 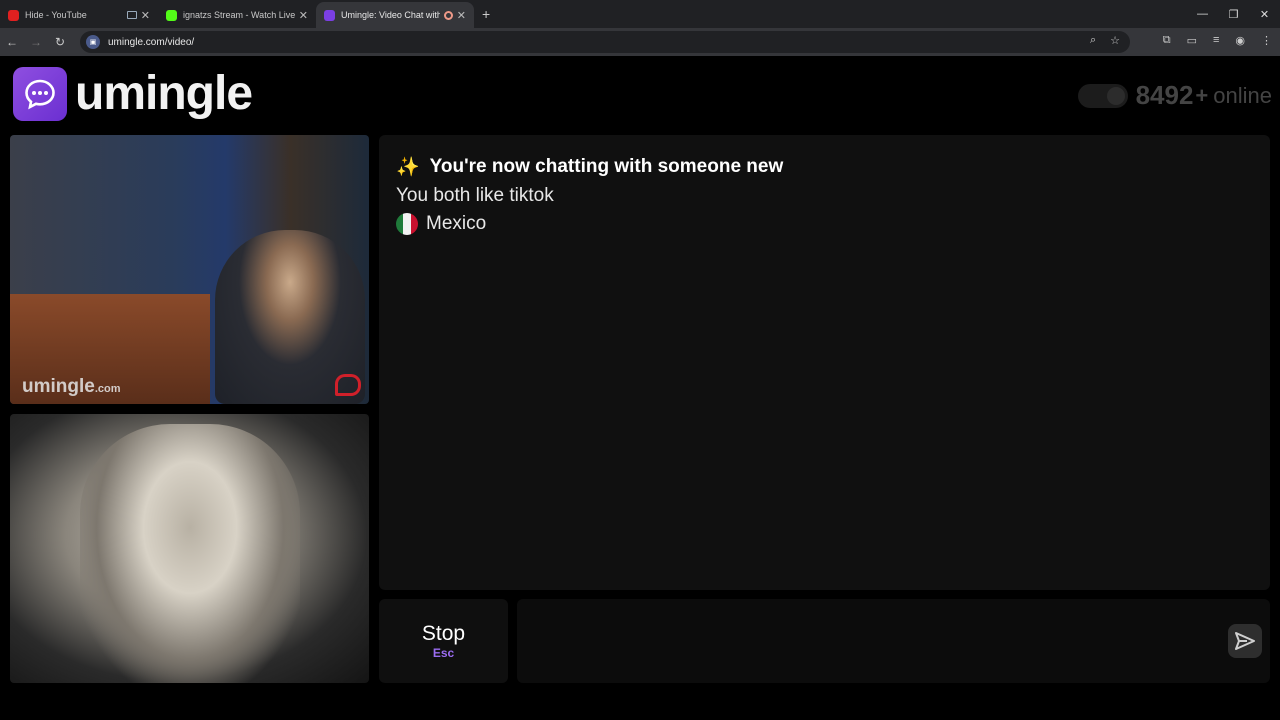 I want to click on browser-toolbar: ← → ↻ ▣ umingle.com/video/ ⌕ ☆ ⧉ ▭ ≡ ◉ ⋮, so click(x=640, y=42).